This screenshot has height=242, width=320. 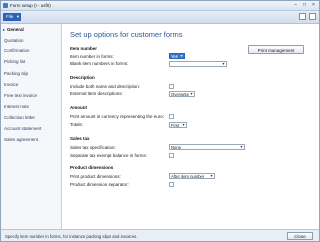 I want to click on sidebar-item-free-text-invoice: Free text invoice, so click(x=20, y=95).